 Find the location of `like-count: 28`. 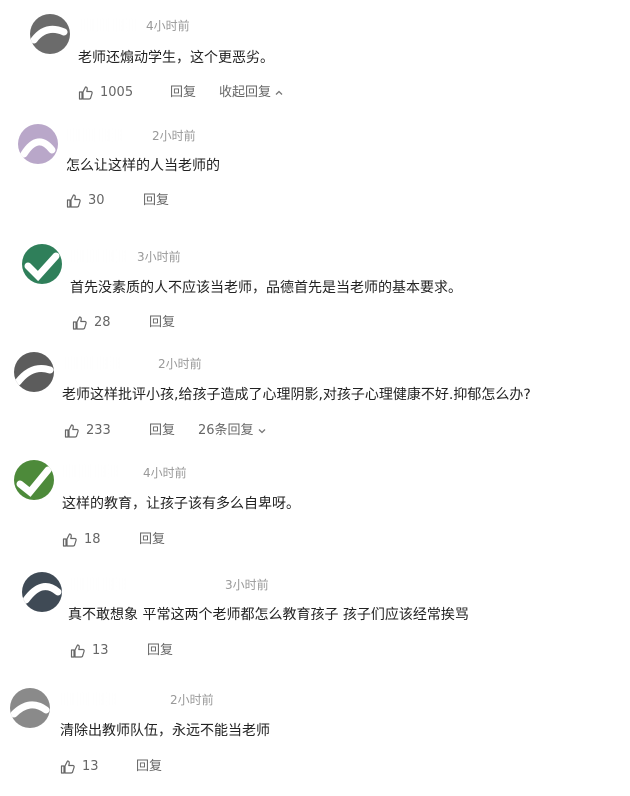

like-count: 28 is located at coordinates (102, 322).